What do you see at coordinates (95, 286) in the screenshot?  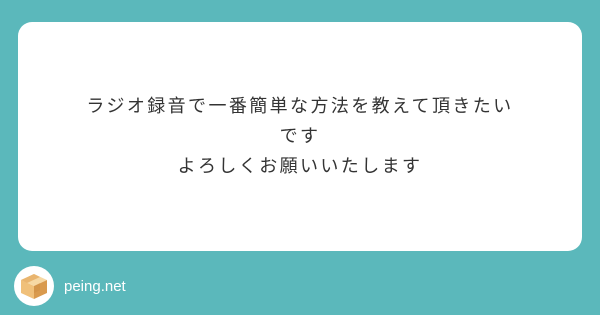 I see `brand-name: peing.net` at bounding box center [95, 286].